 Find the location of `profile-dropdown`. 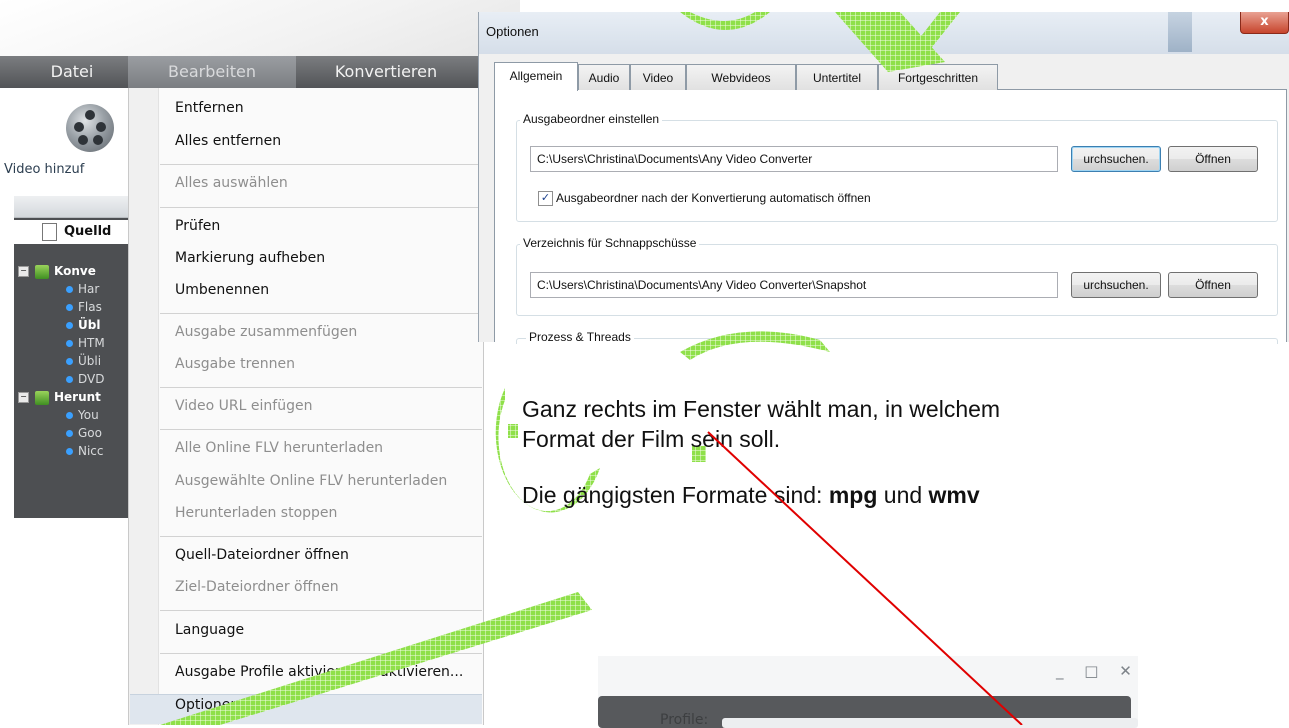

profile-dropdown is located at coordinates (930, 723).